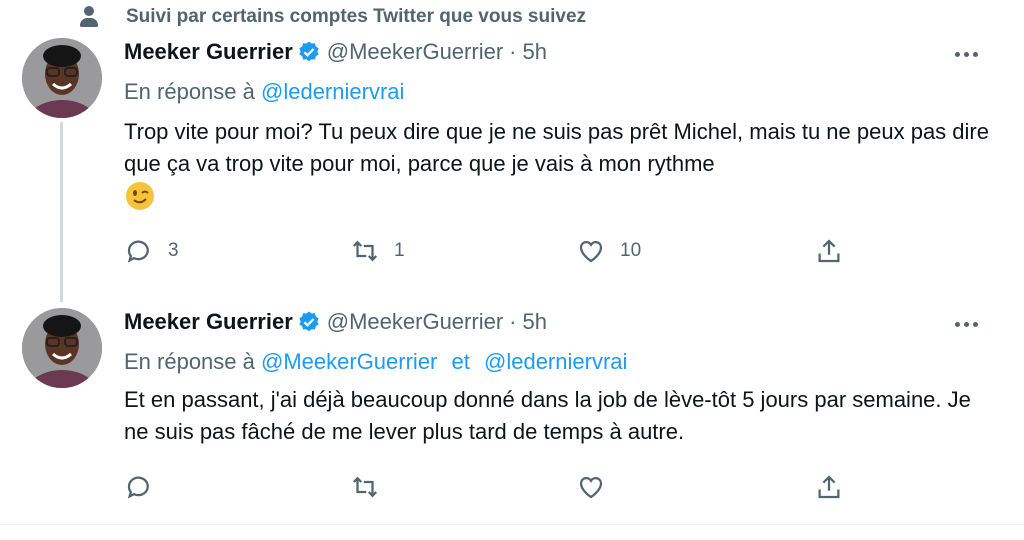  I want to click on like-button, so click(598, 487).